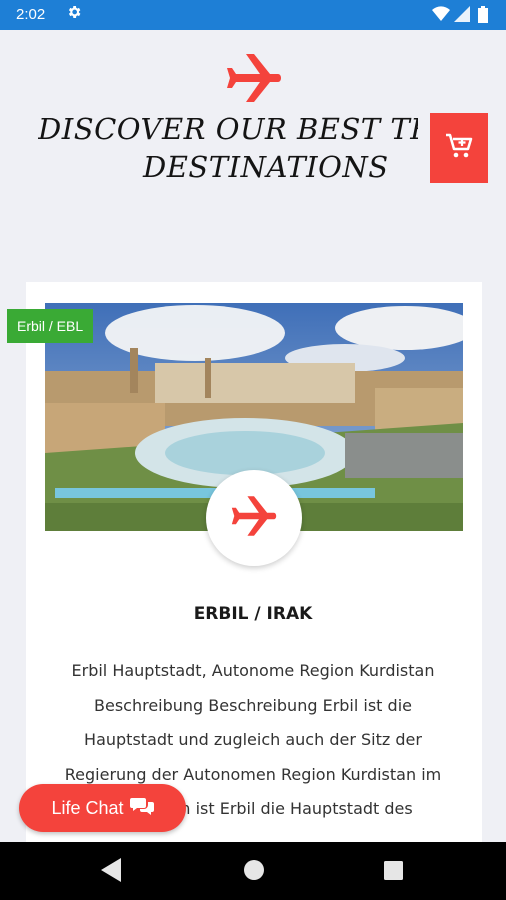 This screenshot has height=900, width=506. What do you see at coordinates (483, 16) in the screenshot?
I see `battery-icon` at bounding box center [483, 16].